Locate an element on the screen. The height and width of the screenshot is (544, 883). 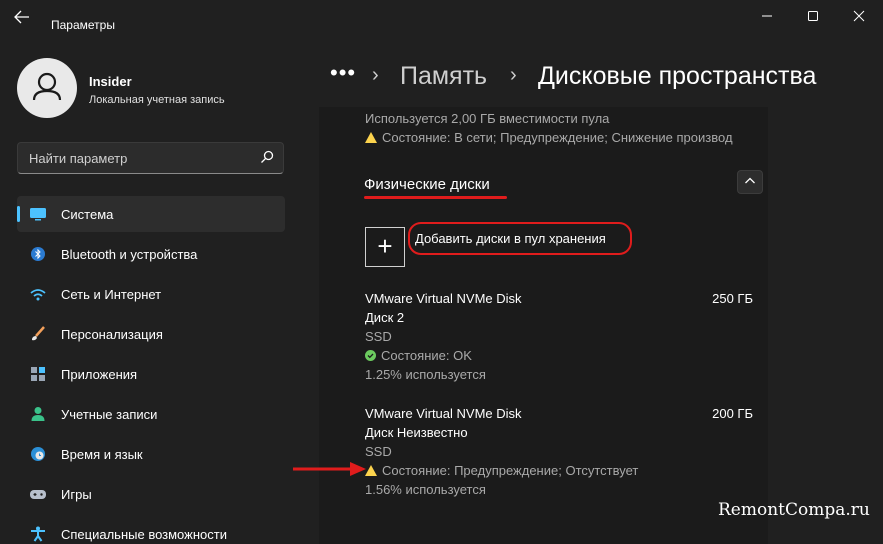
sidebar-item-time-language: Время и язык is located at coordinates (151, 454).